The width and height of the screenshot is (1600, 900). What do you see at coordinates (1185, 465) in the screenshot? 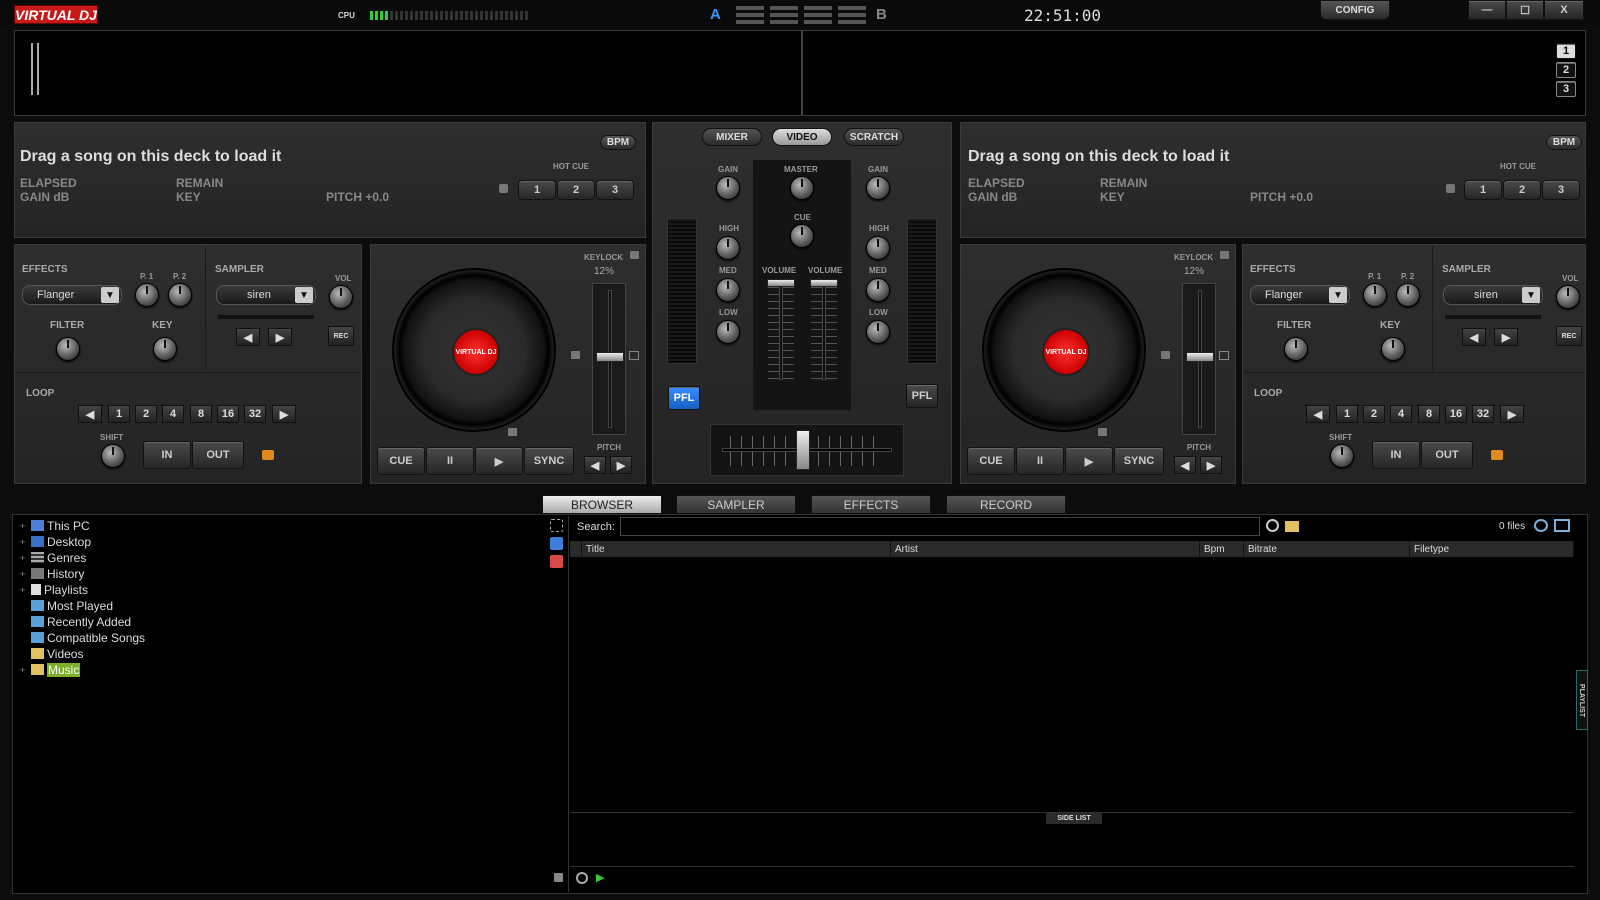
I see `right-pitch-down-button: ◀` at bounding box center [1185, 465].